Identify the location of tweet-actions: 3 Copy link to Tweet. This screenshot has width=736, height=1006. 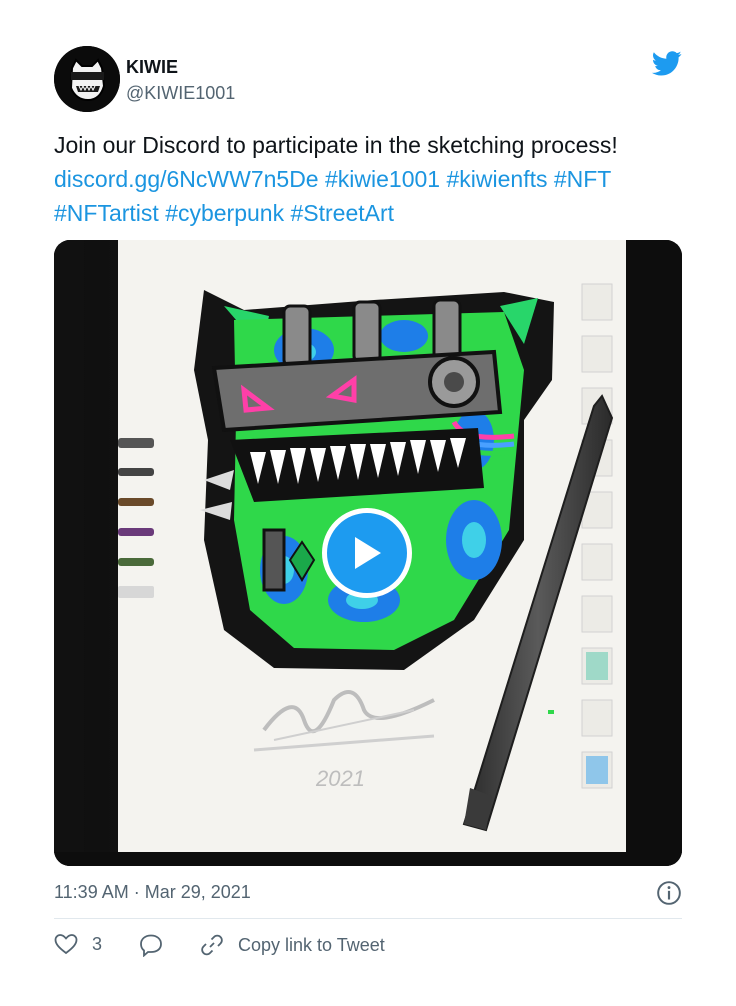
(368, 947).